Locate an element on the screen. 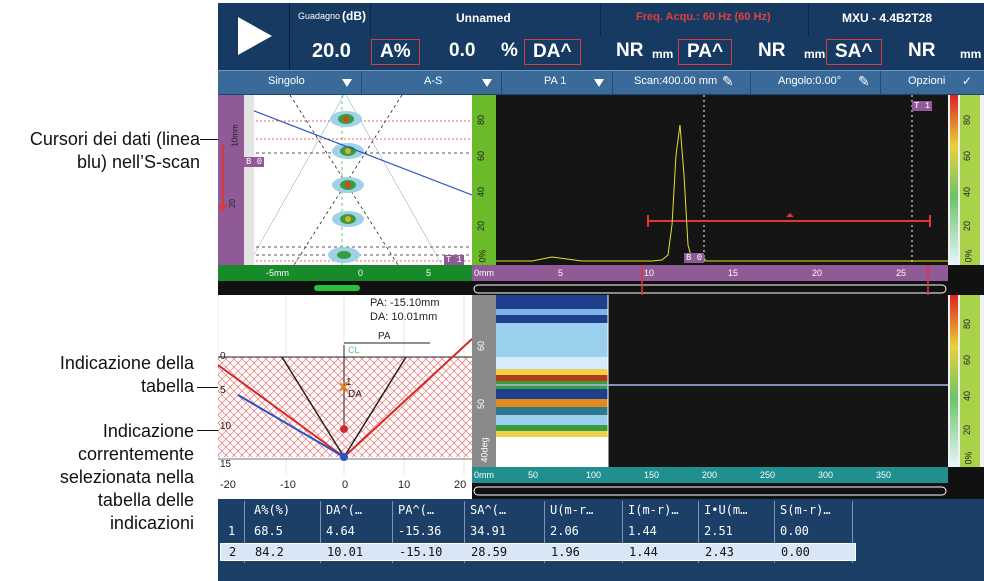 This screenshot has height=581, width=984. table-cell: 0.00 is located at coordinates (795, 552).